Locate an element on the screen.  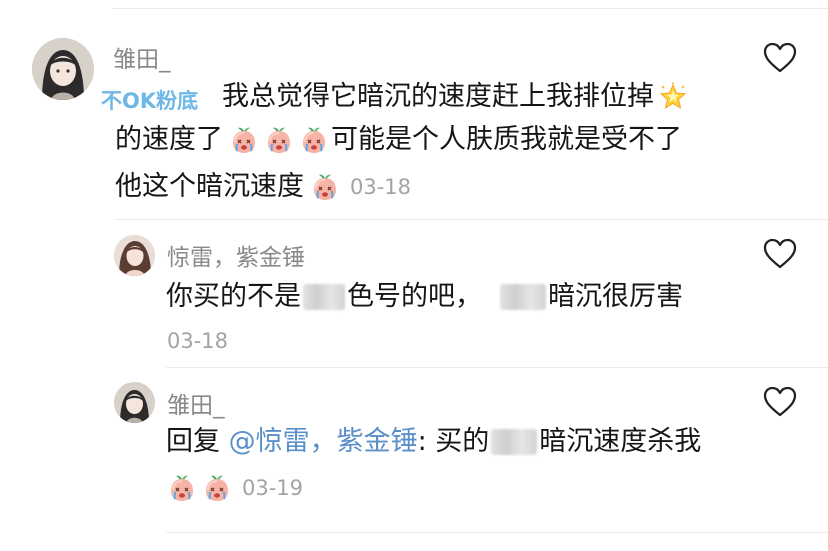
comment-text: 暗沉很厉害 is located at coordinates (615, 296).